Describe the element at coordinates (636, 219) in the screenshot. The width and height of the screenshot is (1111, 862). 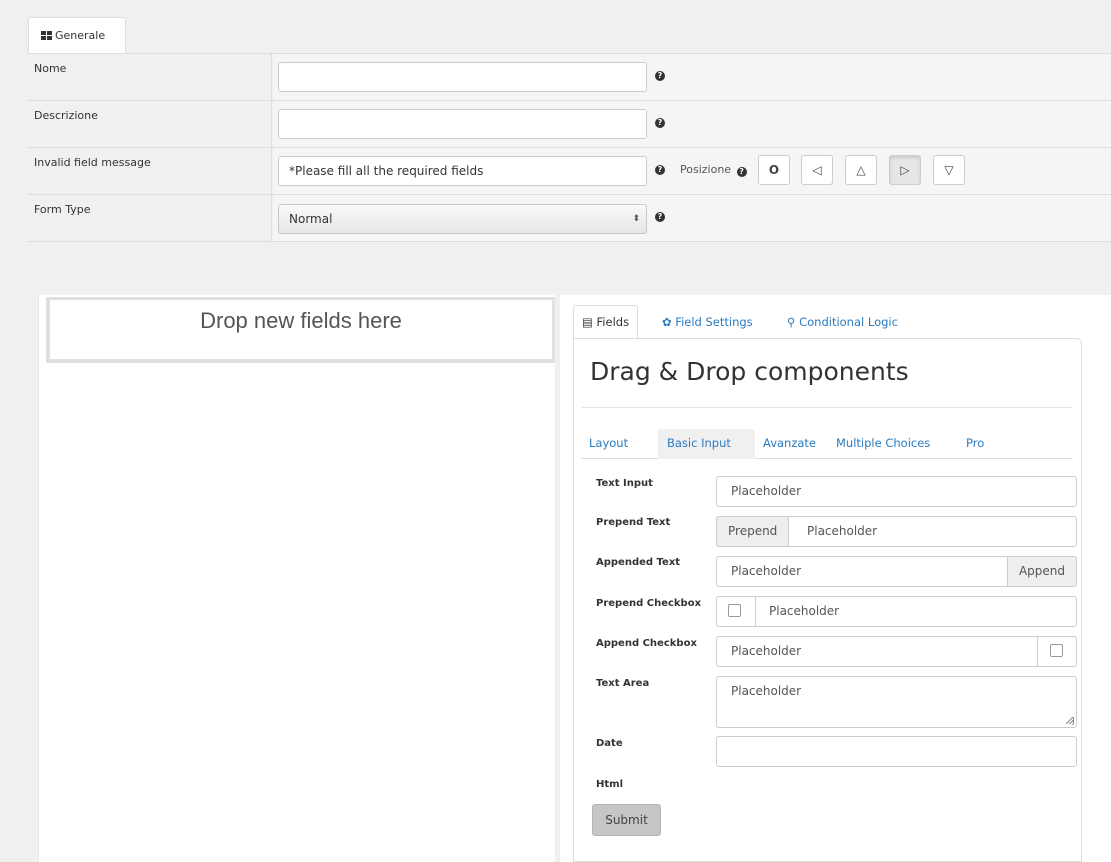
I see `select-caret-icon: ⬍` at that location.